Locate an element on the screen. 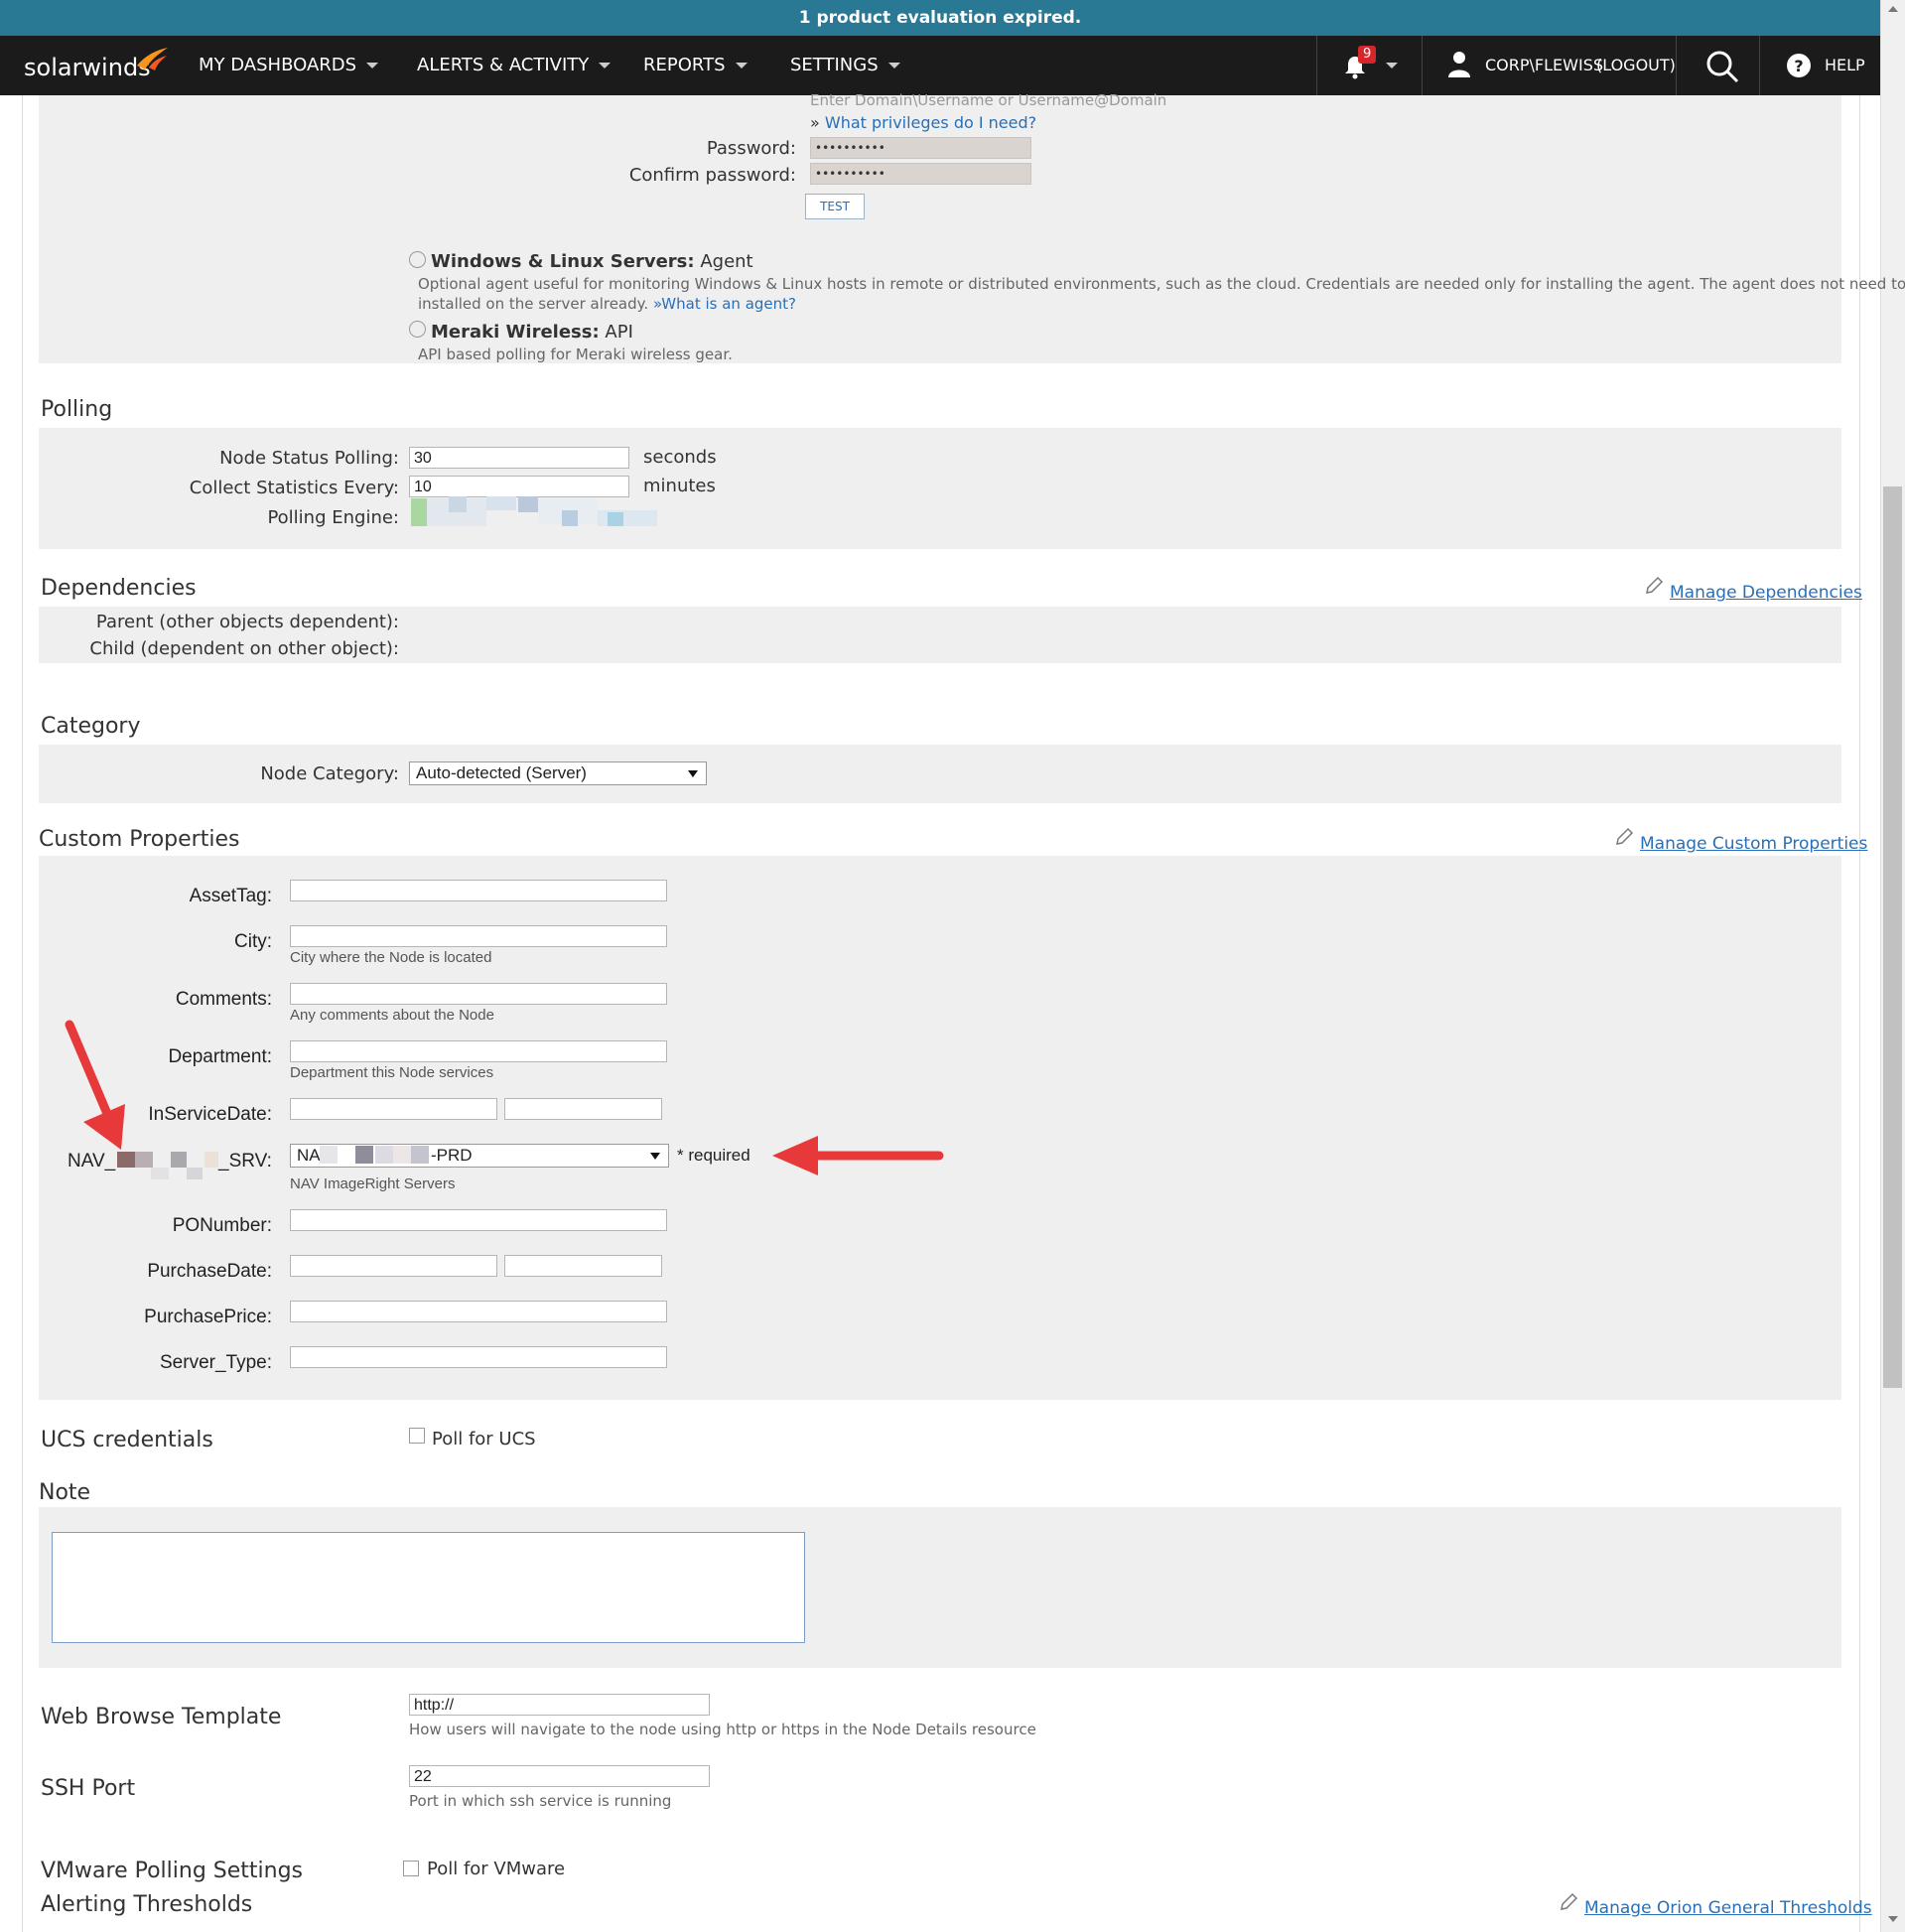 The width and height of the screenshot is (1905, 1932). search-icon is located at coordinates (1722, 66).